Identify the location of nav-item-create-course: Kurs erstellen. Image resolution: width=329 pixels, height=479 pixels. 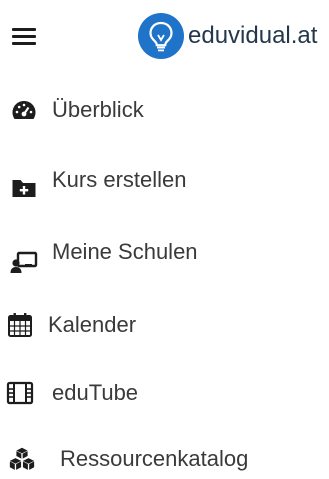
(164, 180).